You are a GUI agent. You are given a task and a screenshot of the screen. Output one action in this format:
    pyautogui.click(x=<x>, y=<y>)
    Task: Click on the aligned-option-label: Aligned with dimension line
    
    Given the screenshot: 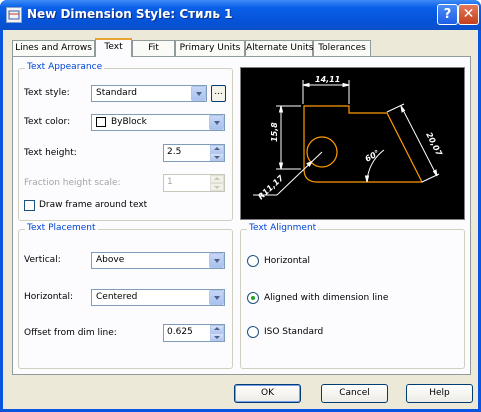 What is the action you would take?
    pyautogui.click(x=326, y=298)
    